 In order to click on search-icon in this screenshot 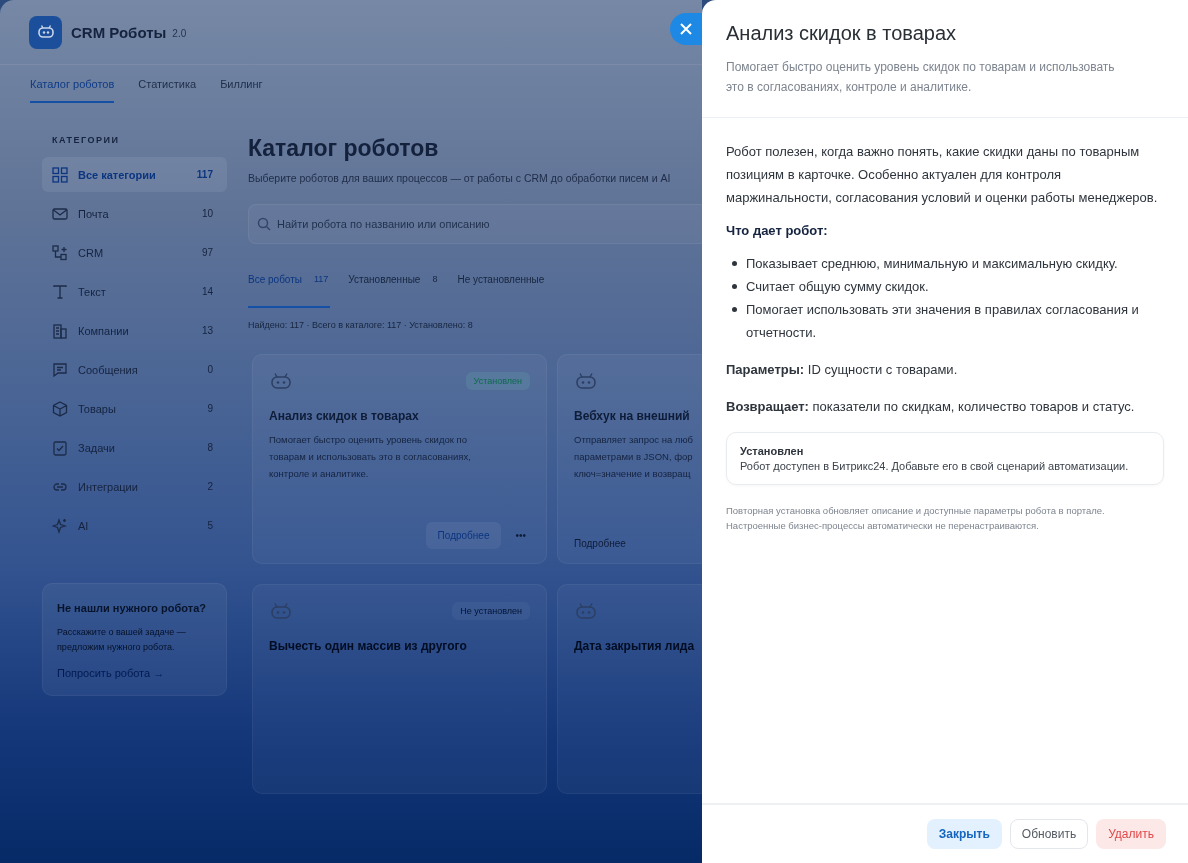, I will do `click(264, 224)`.